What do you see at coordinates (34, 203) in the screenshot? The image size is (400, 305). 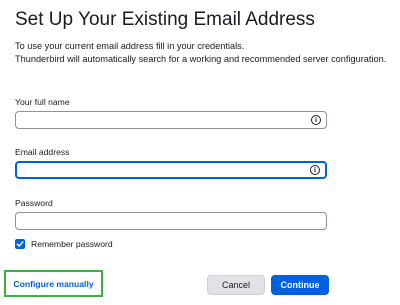 I see `password-label: Password` at bounding box center [34, 203].